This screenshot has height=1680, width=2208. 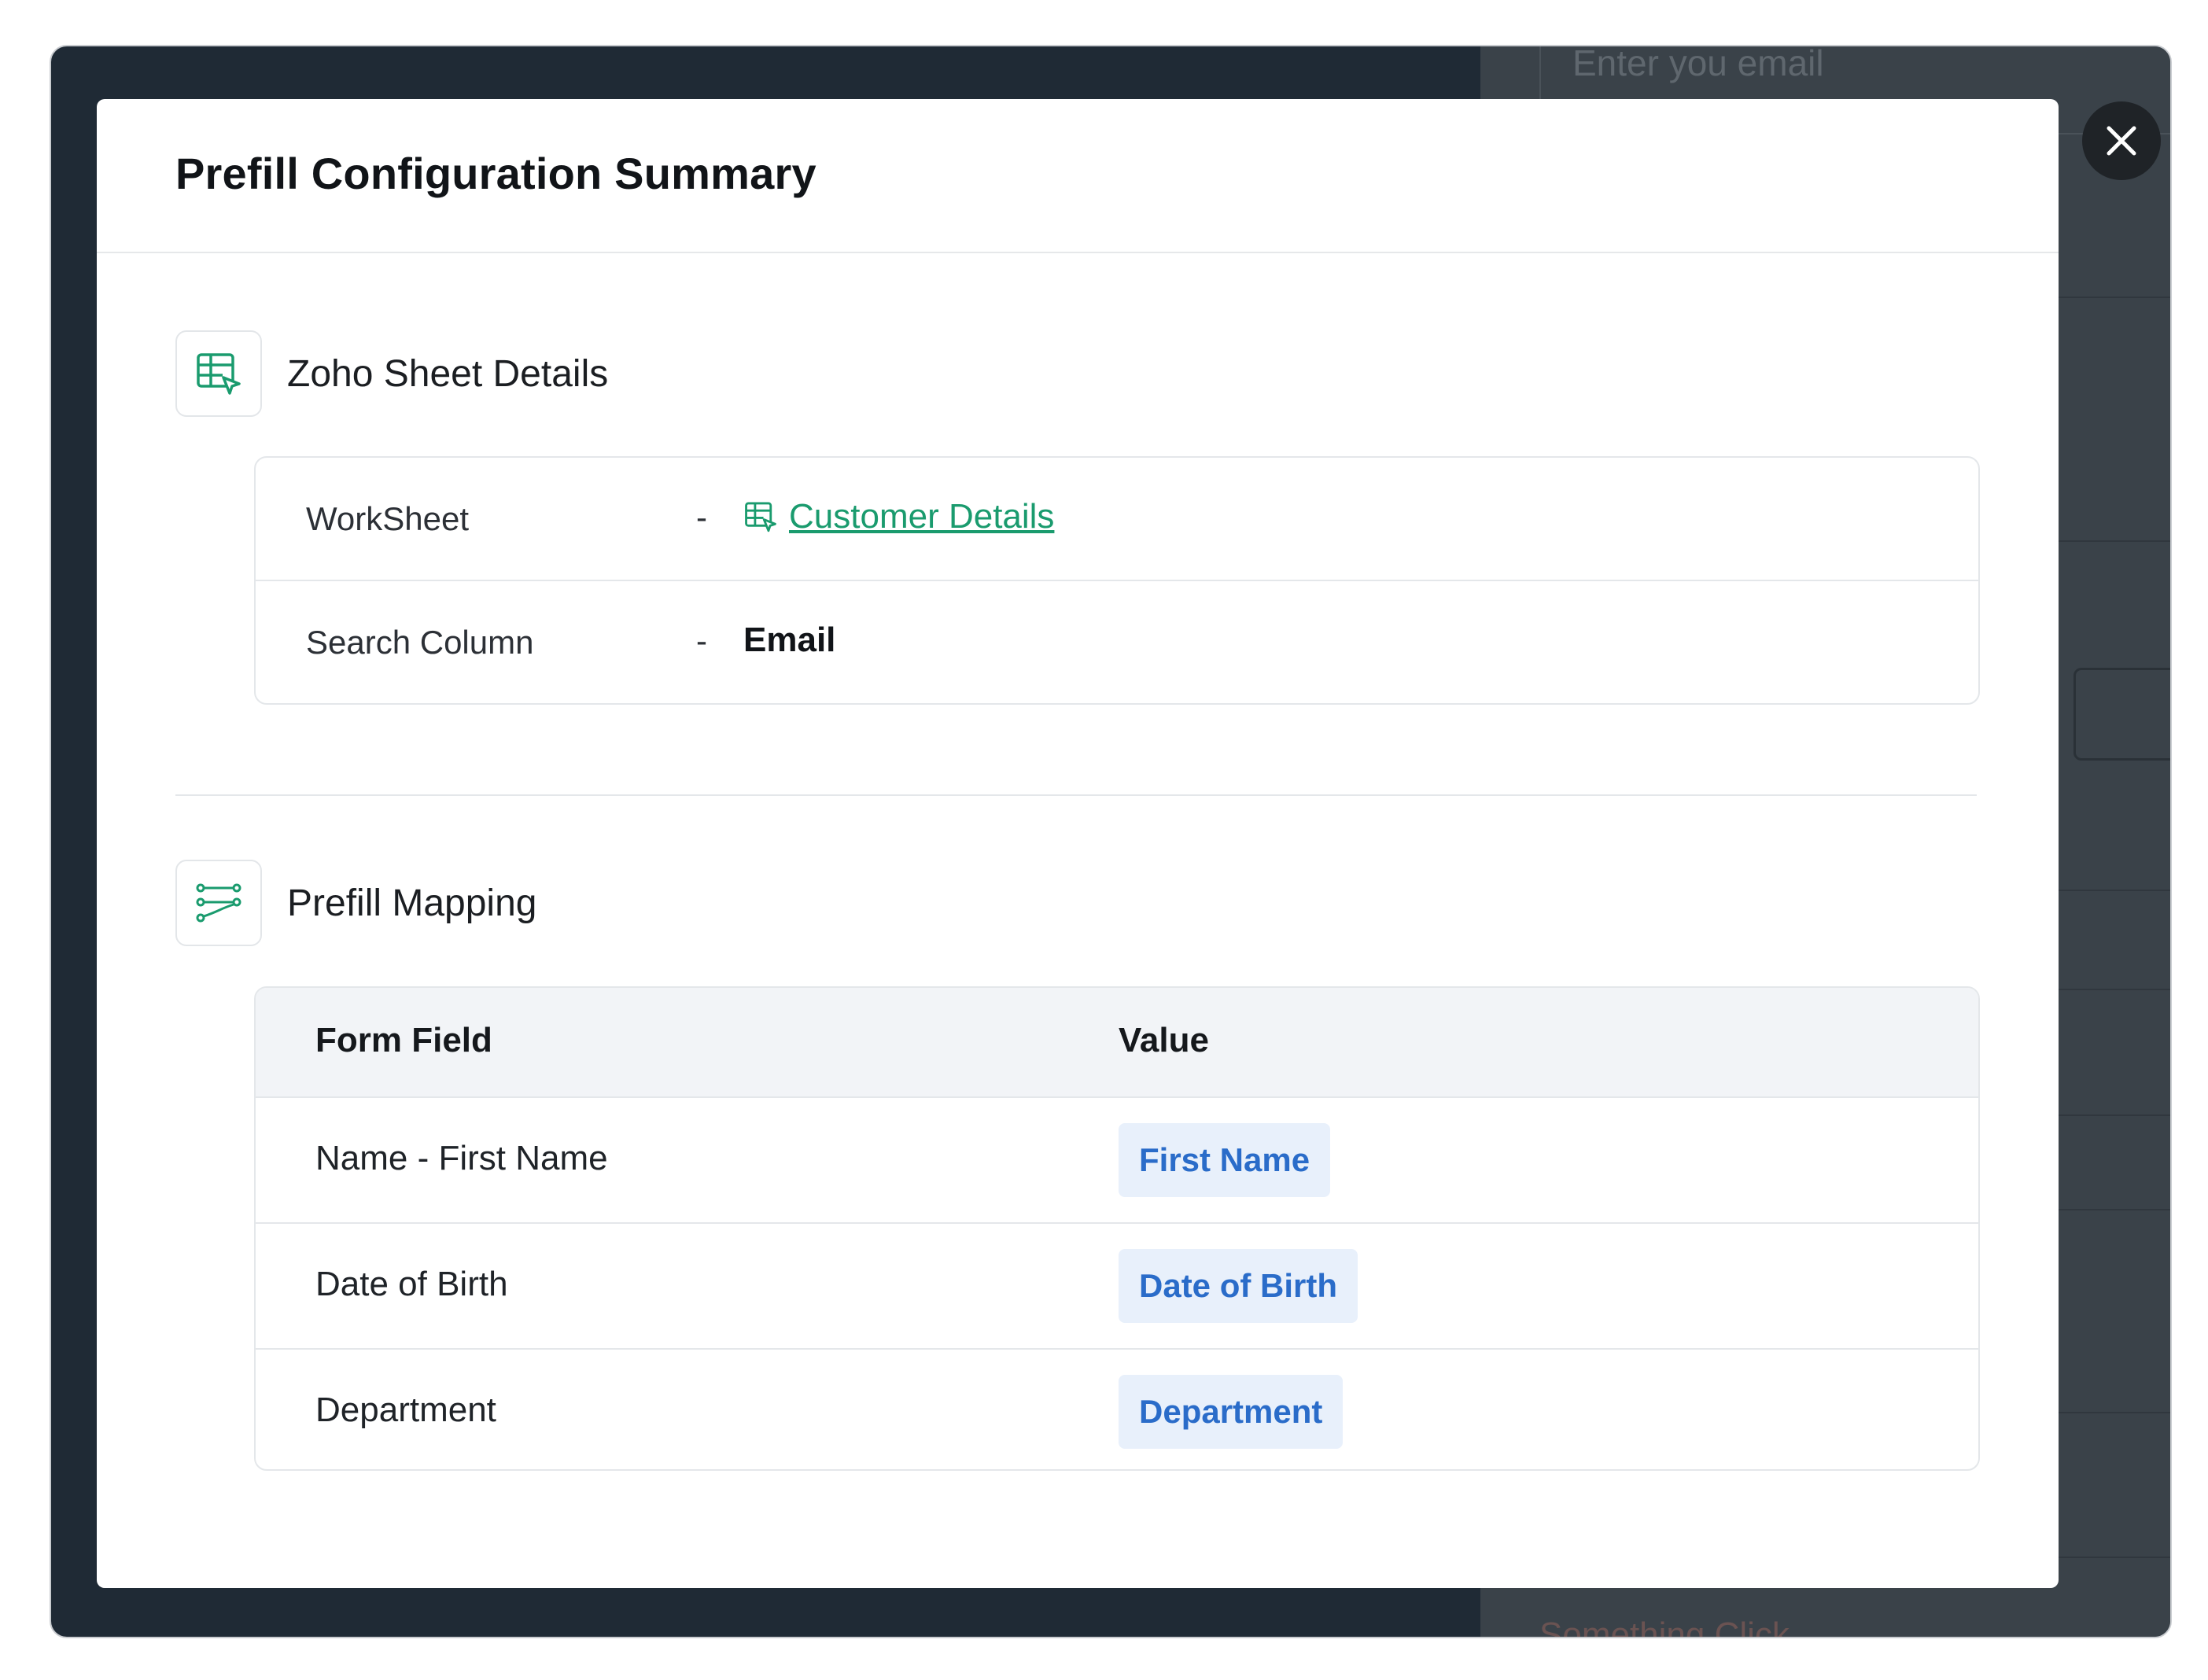 I want to click on form-field-cell: Name - First Name, so click(x=461, y=1158).